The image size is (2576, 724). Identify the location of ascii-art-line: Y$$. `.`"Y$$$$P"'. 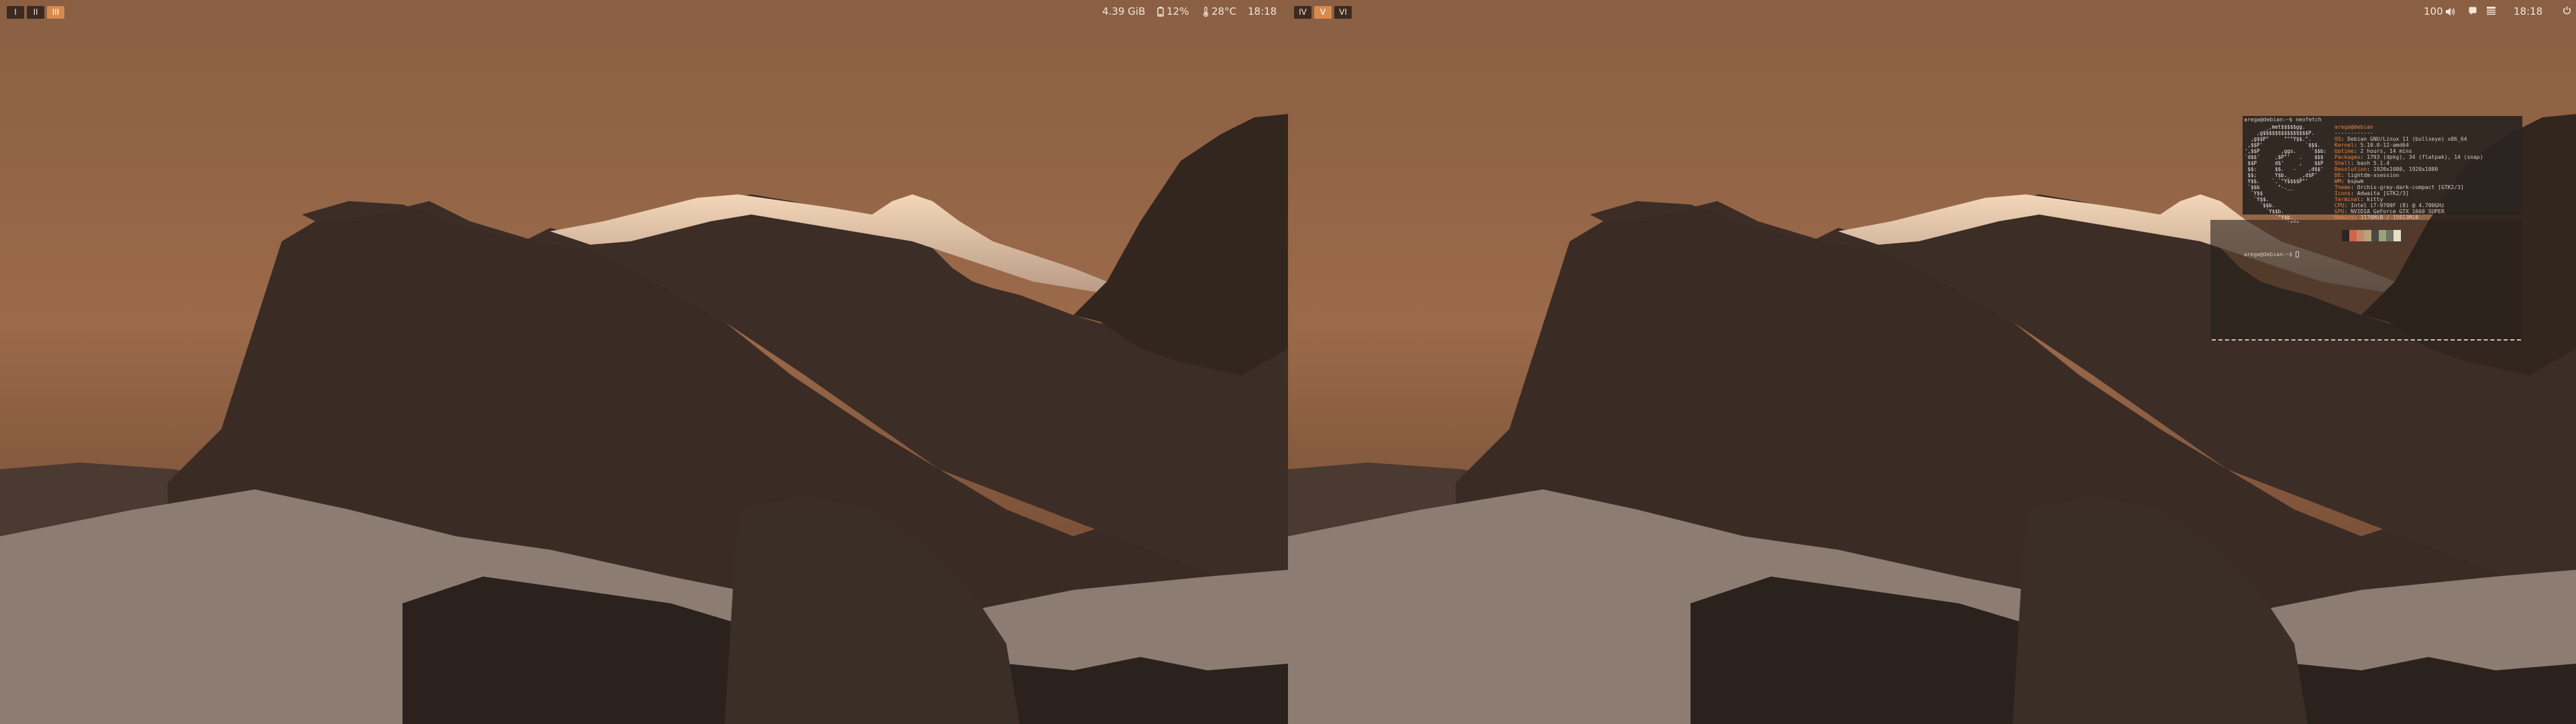
(2276, 181).